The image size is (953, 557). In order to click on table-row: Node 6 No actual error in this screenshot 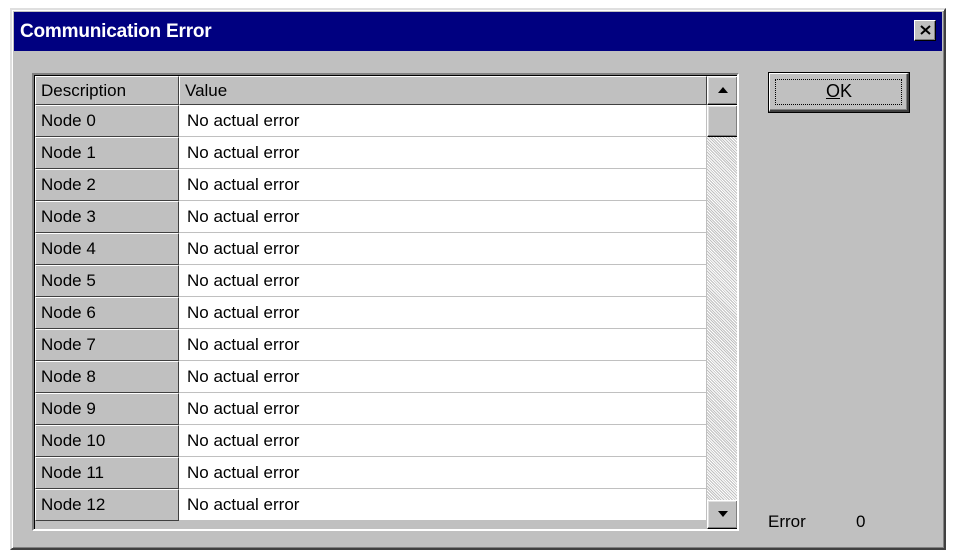, I will do `click(371, 313)`.